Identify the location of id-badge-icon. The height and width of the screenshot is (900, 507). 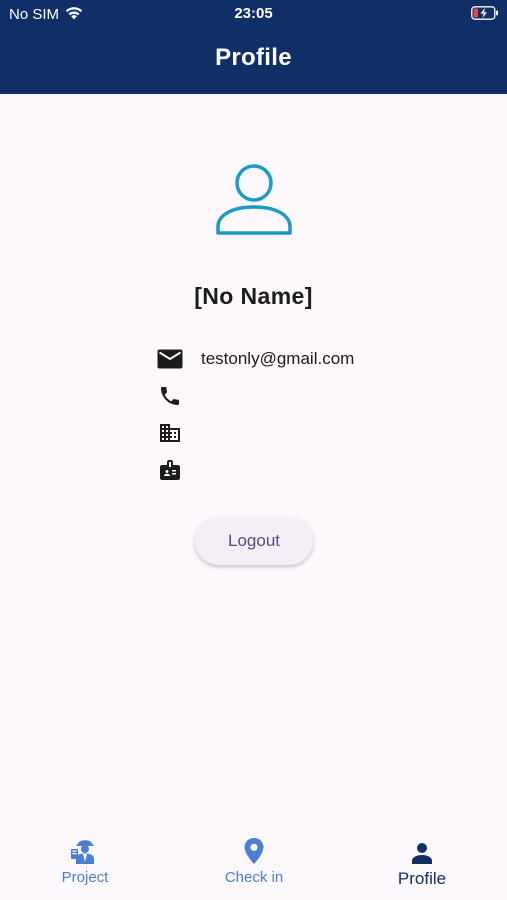
(170, 470).